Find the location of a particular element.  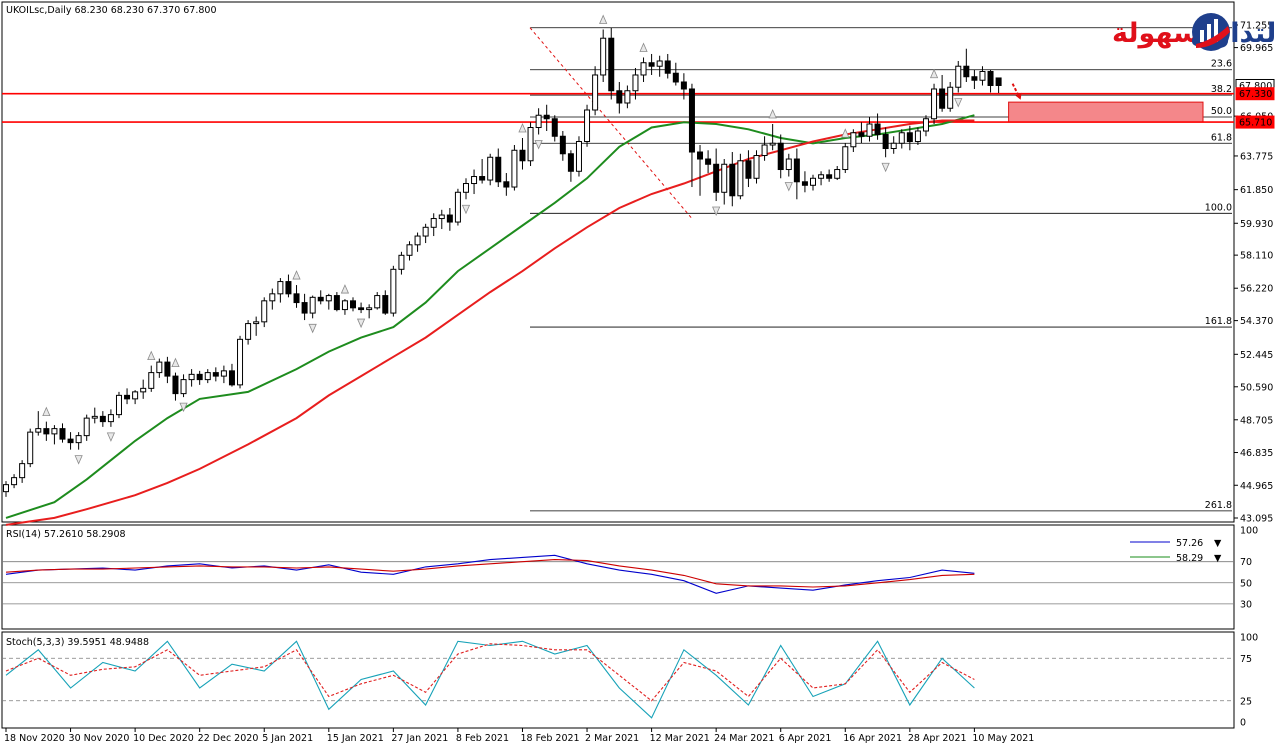

fib-label: 261.8 is located at coordinates (1218, 505).